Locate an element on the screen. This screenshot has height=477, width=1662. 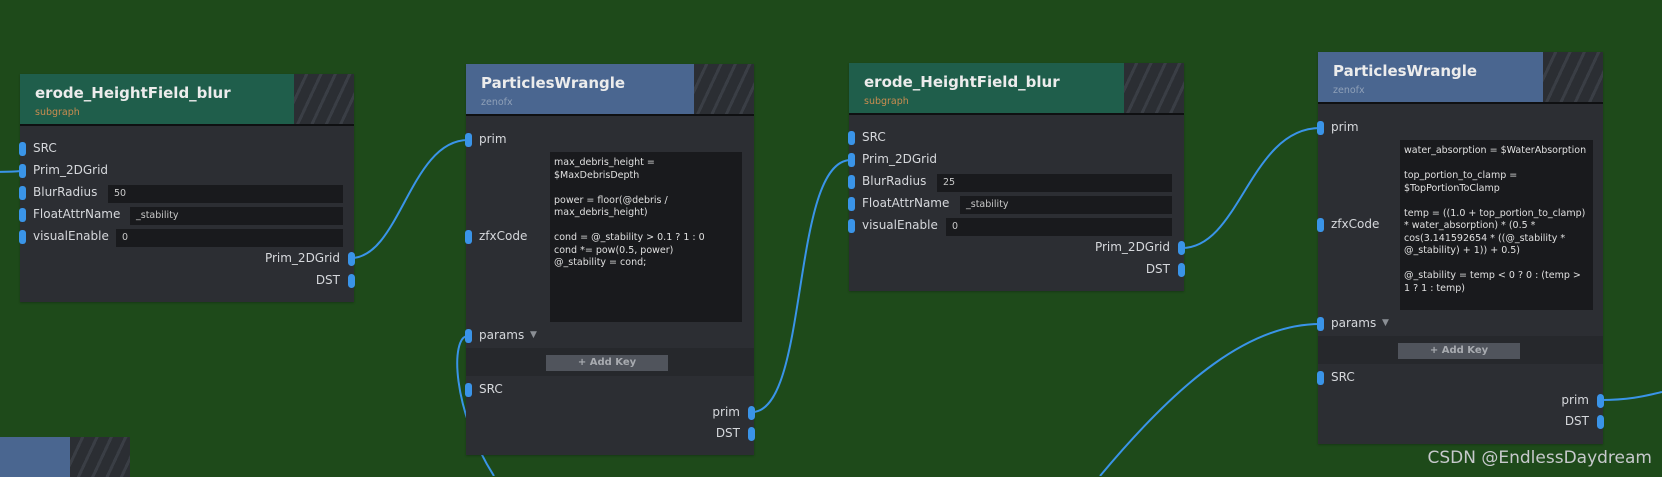
node-partial-offscreen is located at coordinates (65, 457).